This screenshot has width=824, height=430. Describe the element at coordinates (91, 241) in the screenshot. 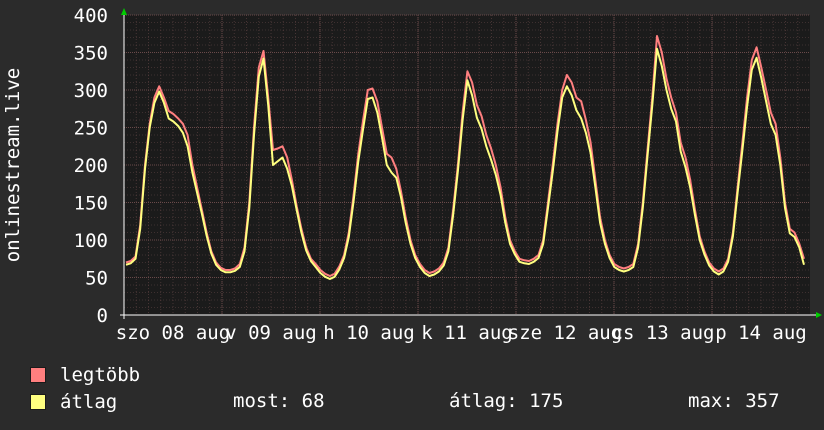

I see `y-tick-label: 100` at that location.